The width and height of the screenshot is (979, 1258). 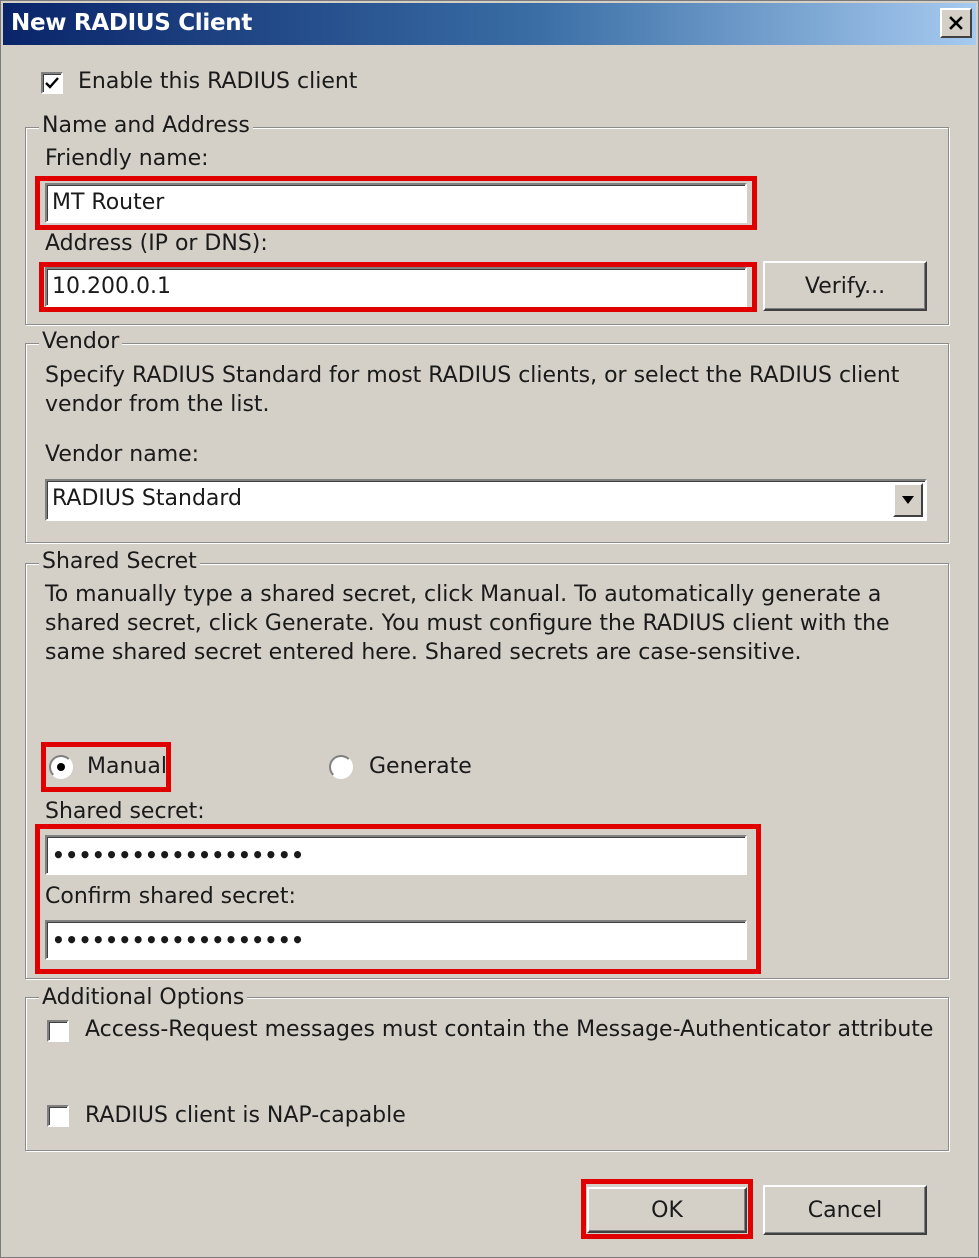 I want to click on vendor-name-label: Vendor name:, so click(x=122, y=454).